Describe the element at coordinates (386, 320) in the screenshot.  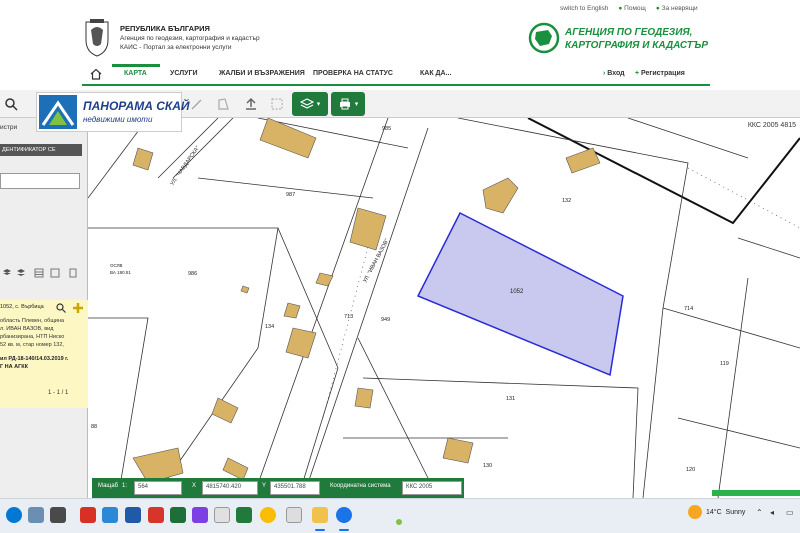
I see `parcel-label: 949` at that location.